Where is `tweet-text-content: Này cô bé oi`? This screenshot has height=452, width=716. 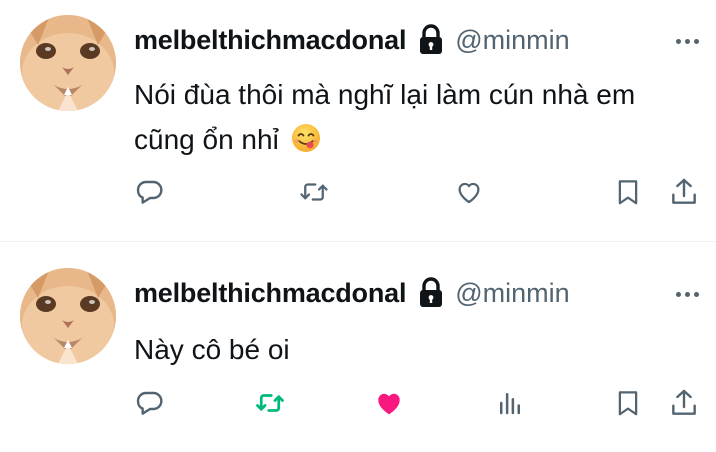 tweet-text-content: Này cô bé oi is located at coordinates (212, 349).